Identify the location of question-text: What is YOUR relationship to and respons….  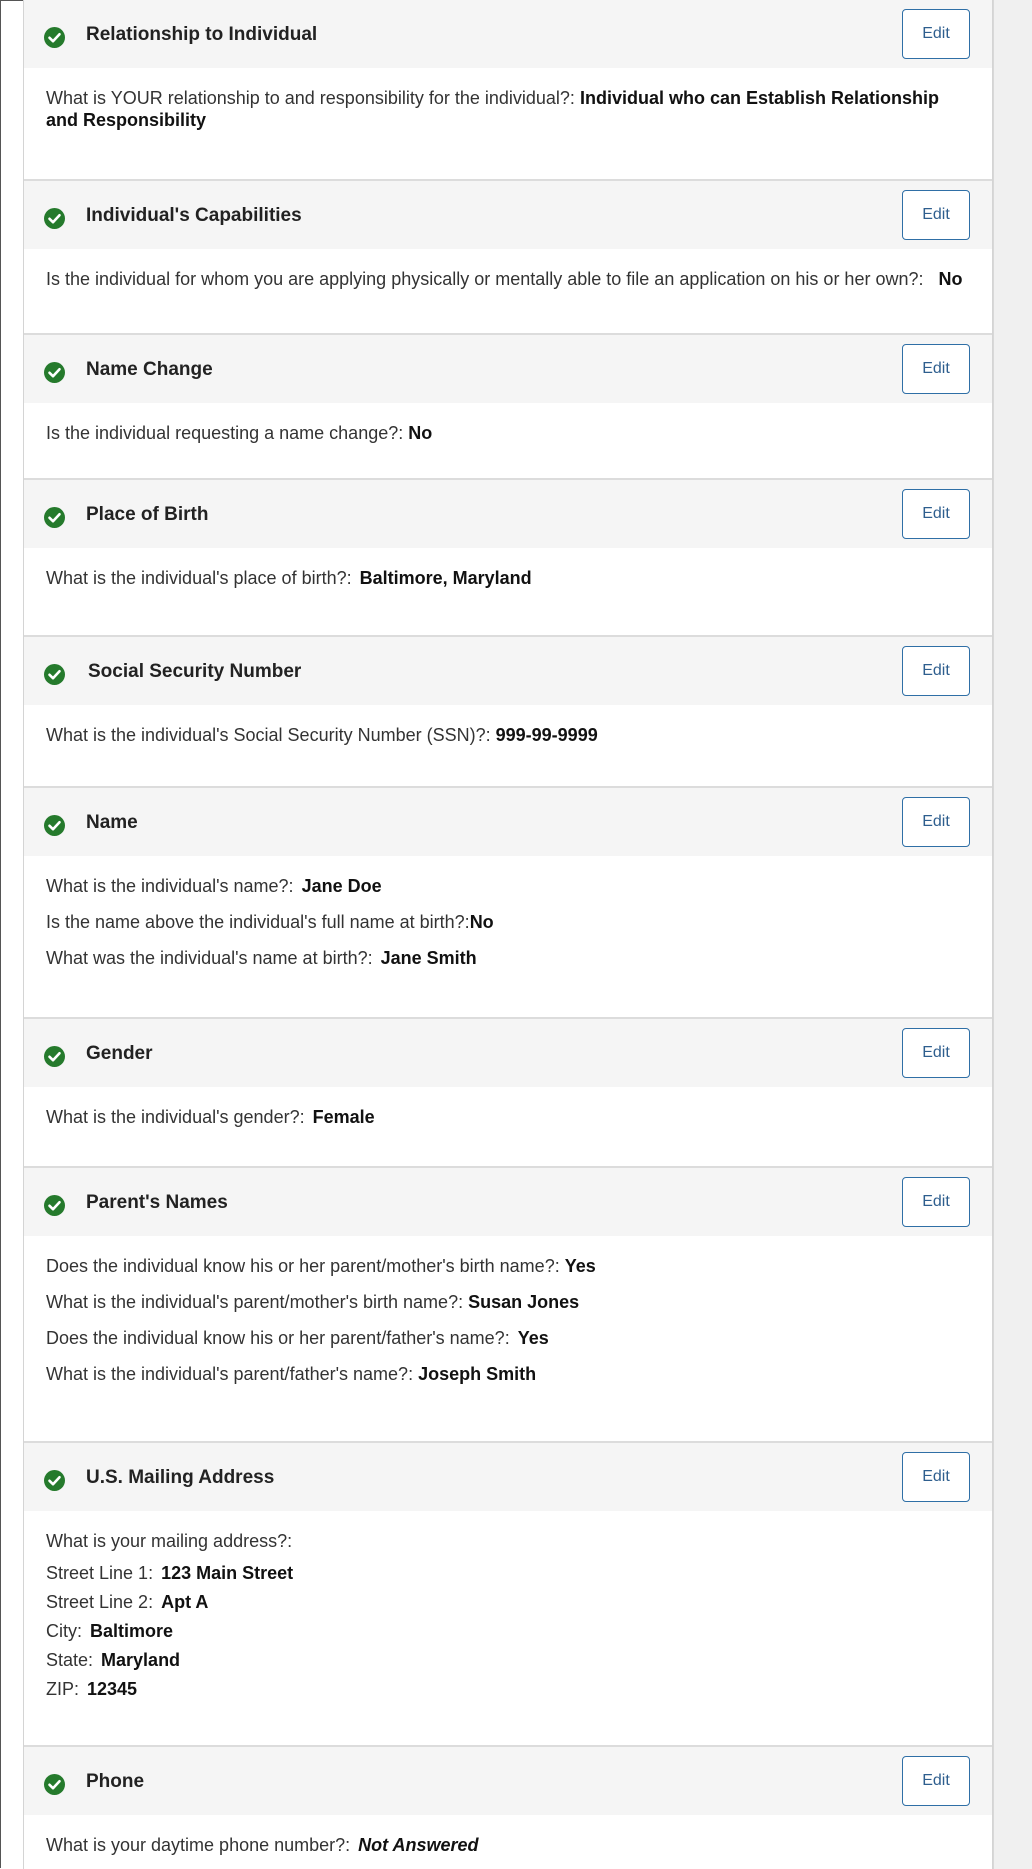
(310, 98).